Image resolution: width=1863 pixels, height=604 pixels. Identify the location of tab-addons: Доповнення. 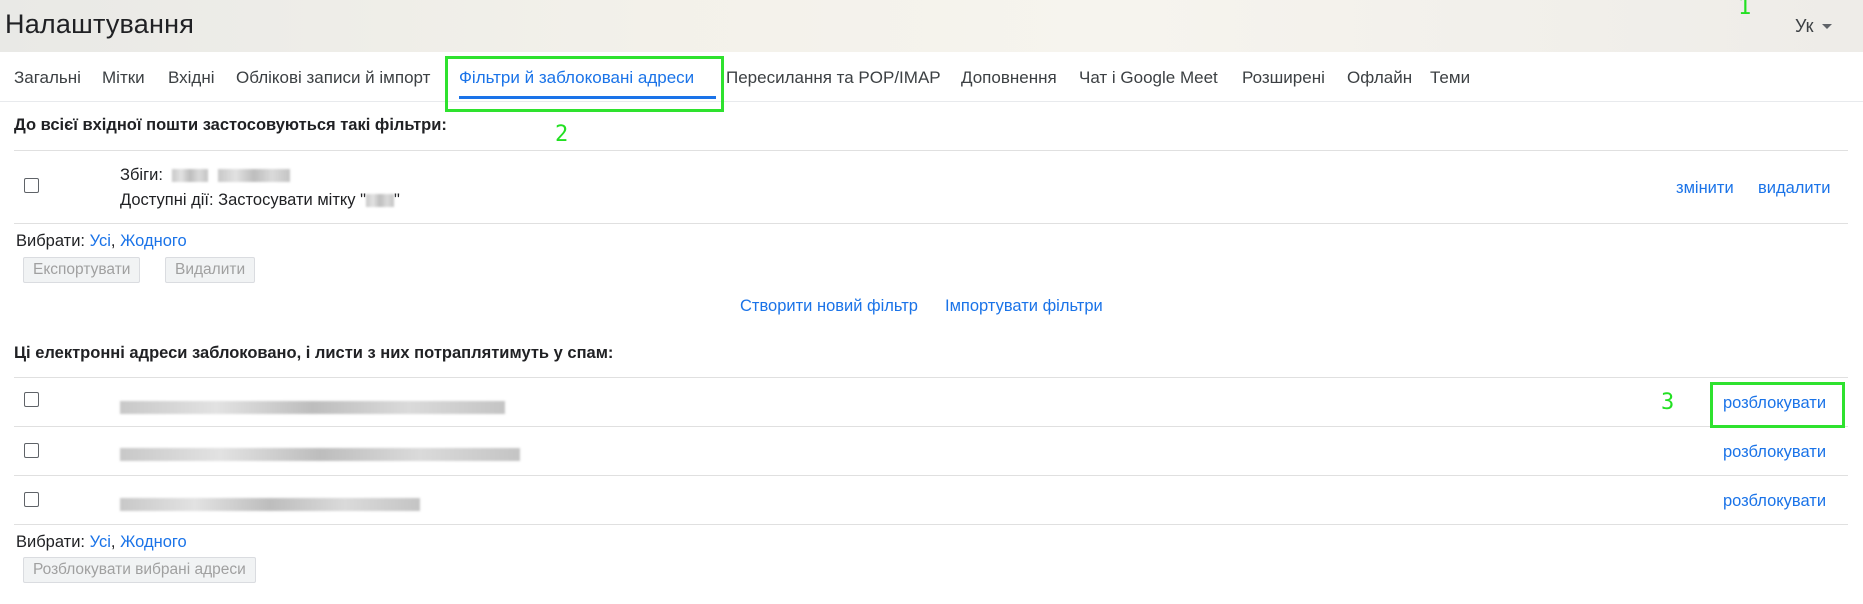
(1009, 78).